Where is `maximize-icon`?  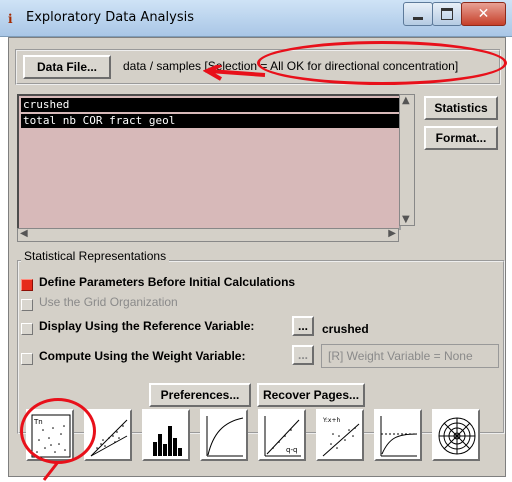 maximize-icon is located at coordinates (447, 14).